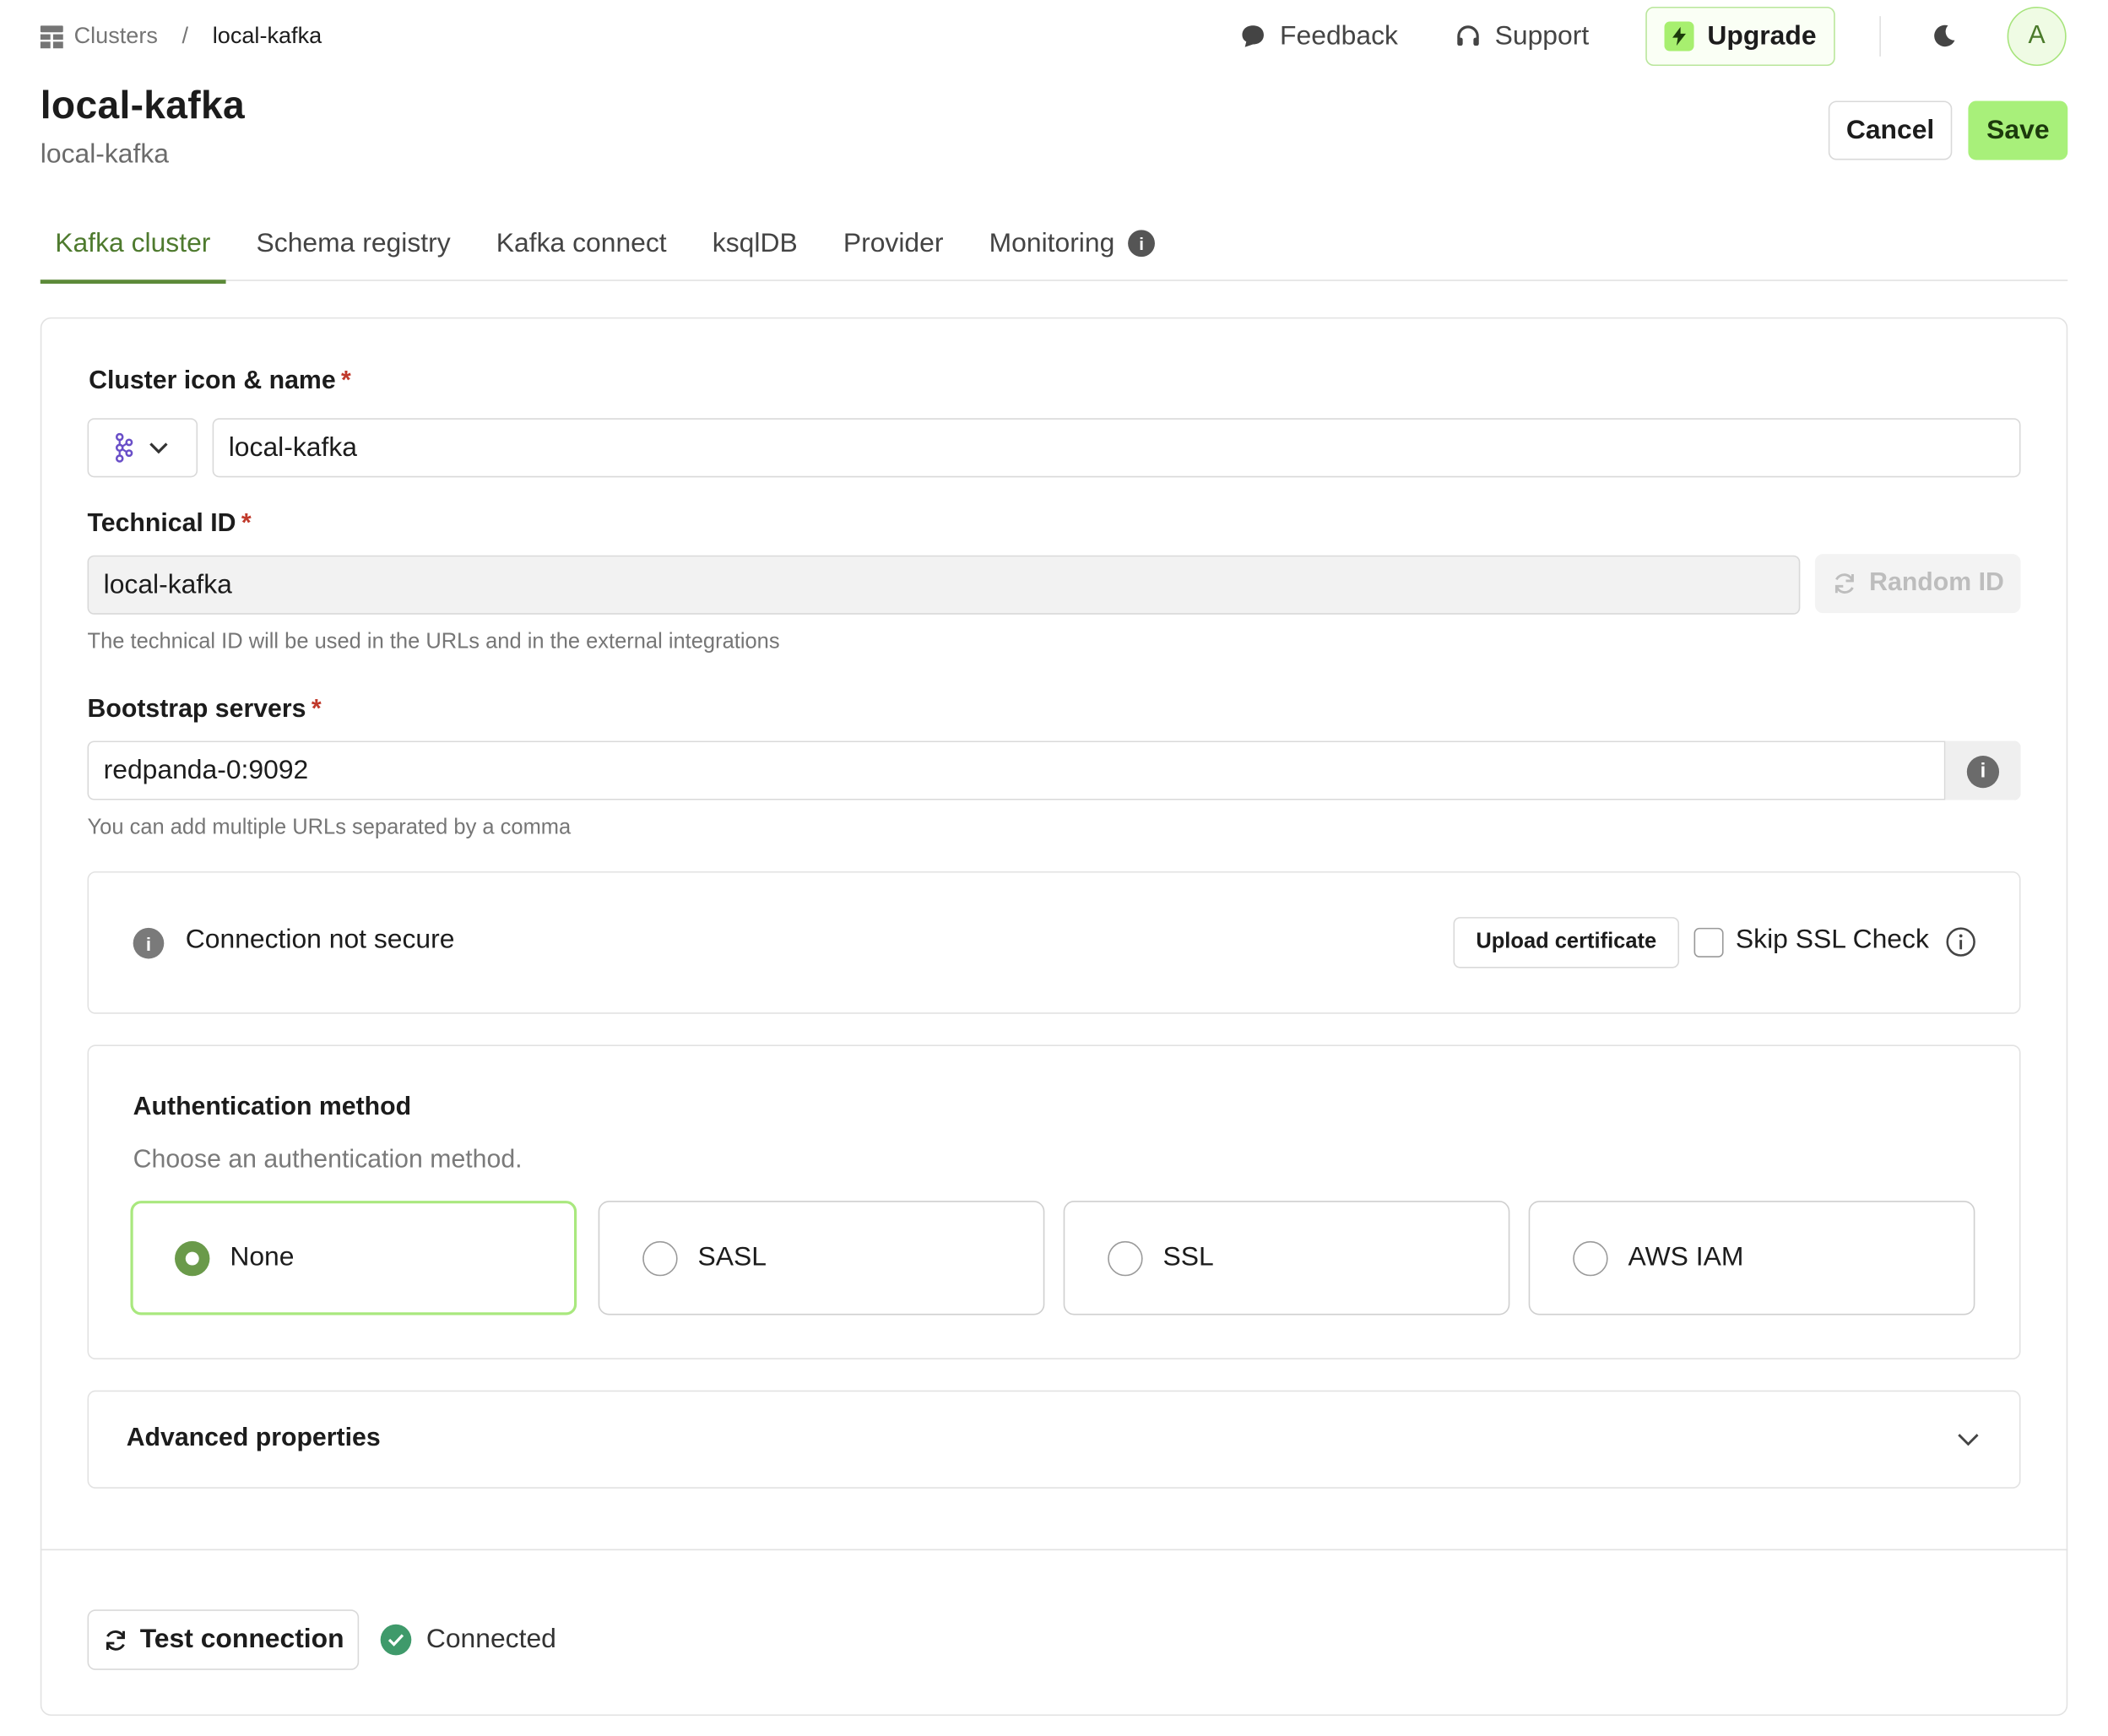 The height and width of the screenshot is (1736, 2108). I want to click on tab-label: Kafka connect, so click(581, 243).